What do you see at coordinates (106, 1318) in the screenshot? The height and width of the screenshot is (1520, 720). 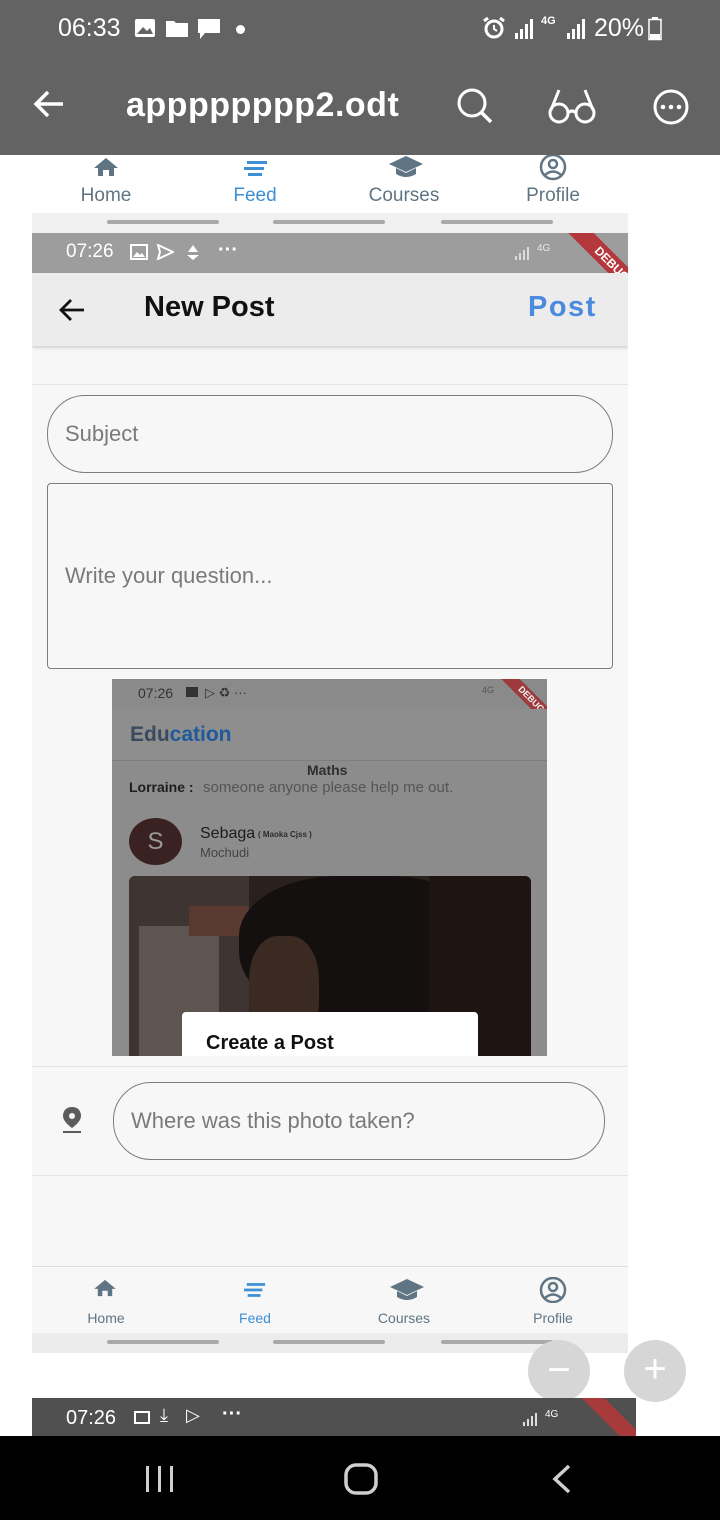 I see `bottom-nav-home-label: Home` at bounding box center [106, 1318].